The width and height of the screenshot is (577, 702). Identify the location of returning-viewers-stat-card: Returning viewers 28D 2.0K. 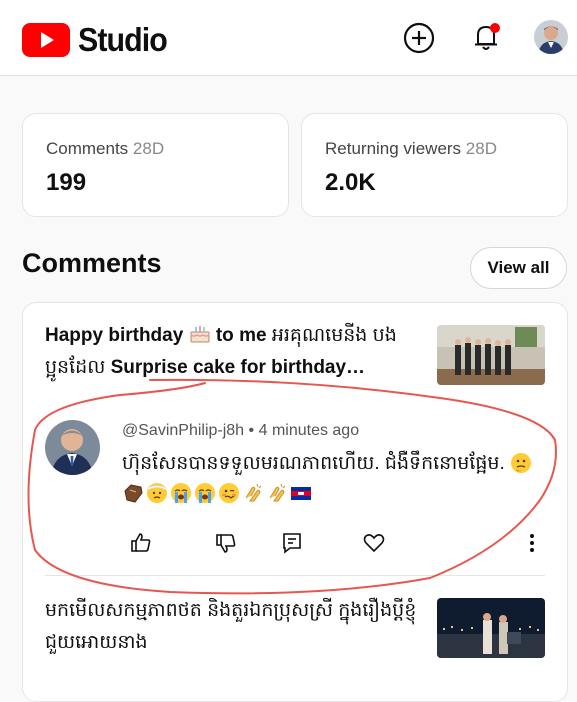
(434, 165).